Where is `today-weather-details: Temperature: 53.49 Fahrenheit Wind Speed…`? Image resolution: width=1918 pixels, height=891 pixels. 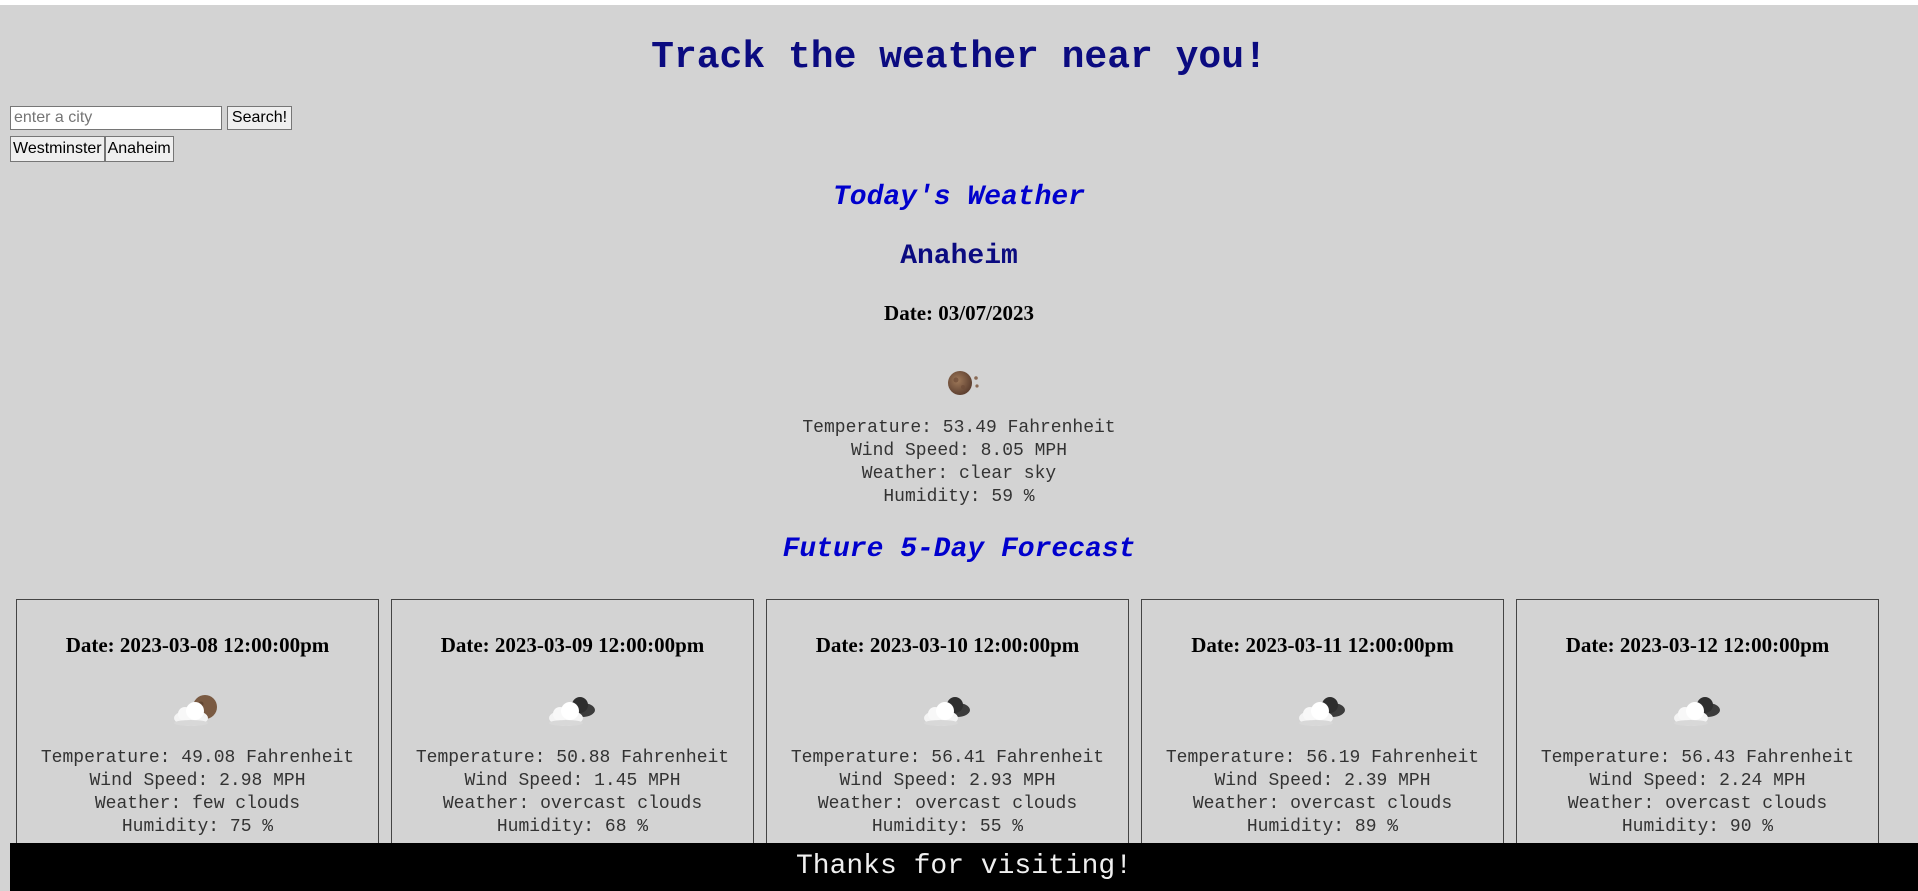 today-weather-details: Temperature: 53.49 Fahrenheit Wind Speed… is located at coordinates (959, 463).